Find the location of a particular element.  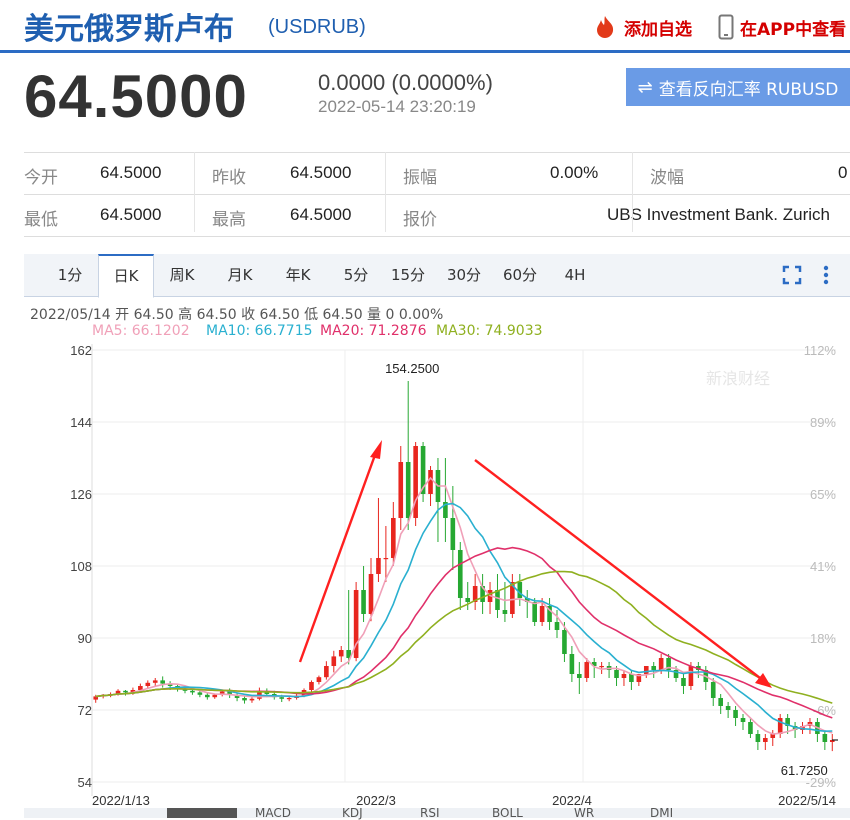

x-axis: 2022/1/13 2022/3 2022/4 2022/5/14 is located at coordinates (464, 800).